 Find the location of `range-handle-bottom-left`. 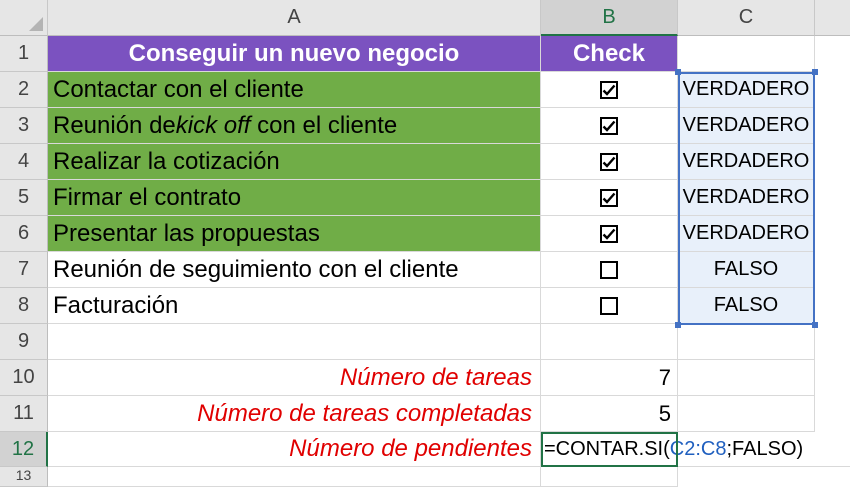

range-handle-bottom-left is located at coordinates (678, 325).